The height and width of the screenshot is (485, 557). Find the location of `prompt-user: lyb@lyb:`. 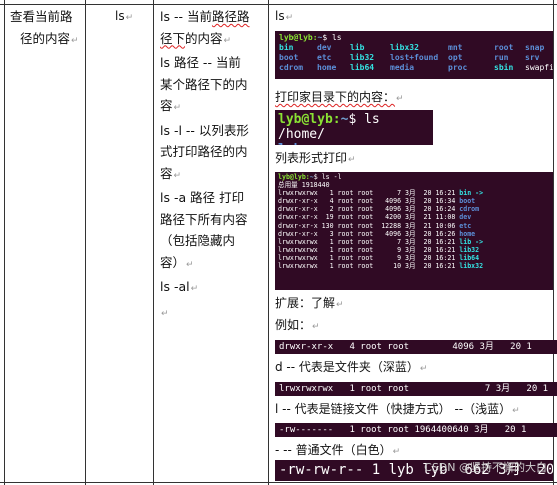

prompt-user: lyb@lyb: is located at coordinates (298, 37).